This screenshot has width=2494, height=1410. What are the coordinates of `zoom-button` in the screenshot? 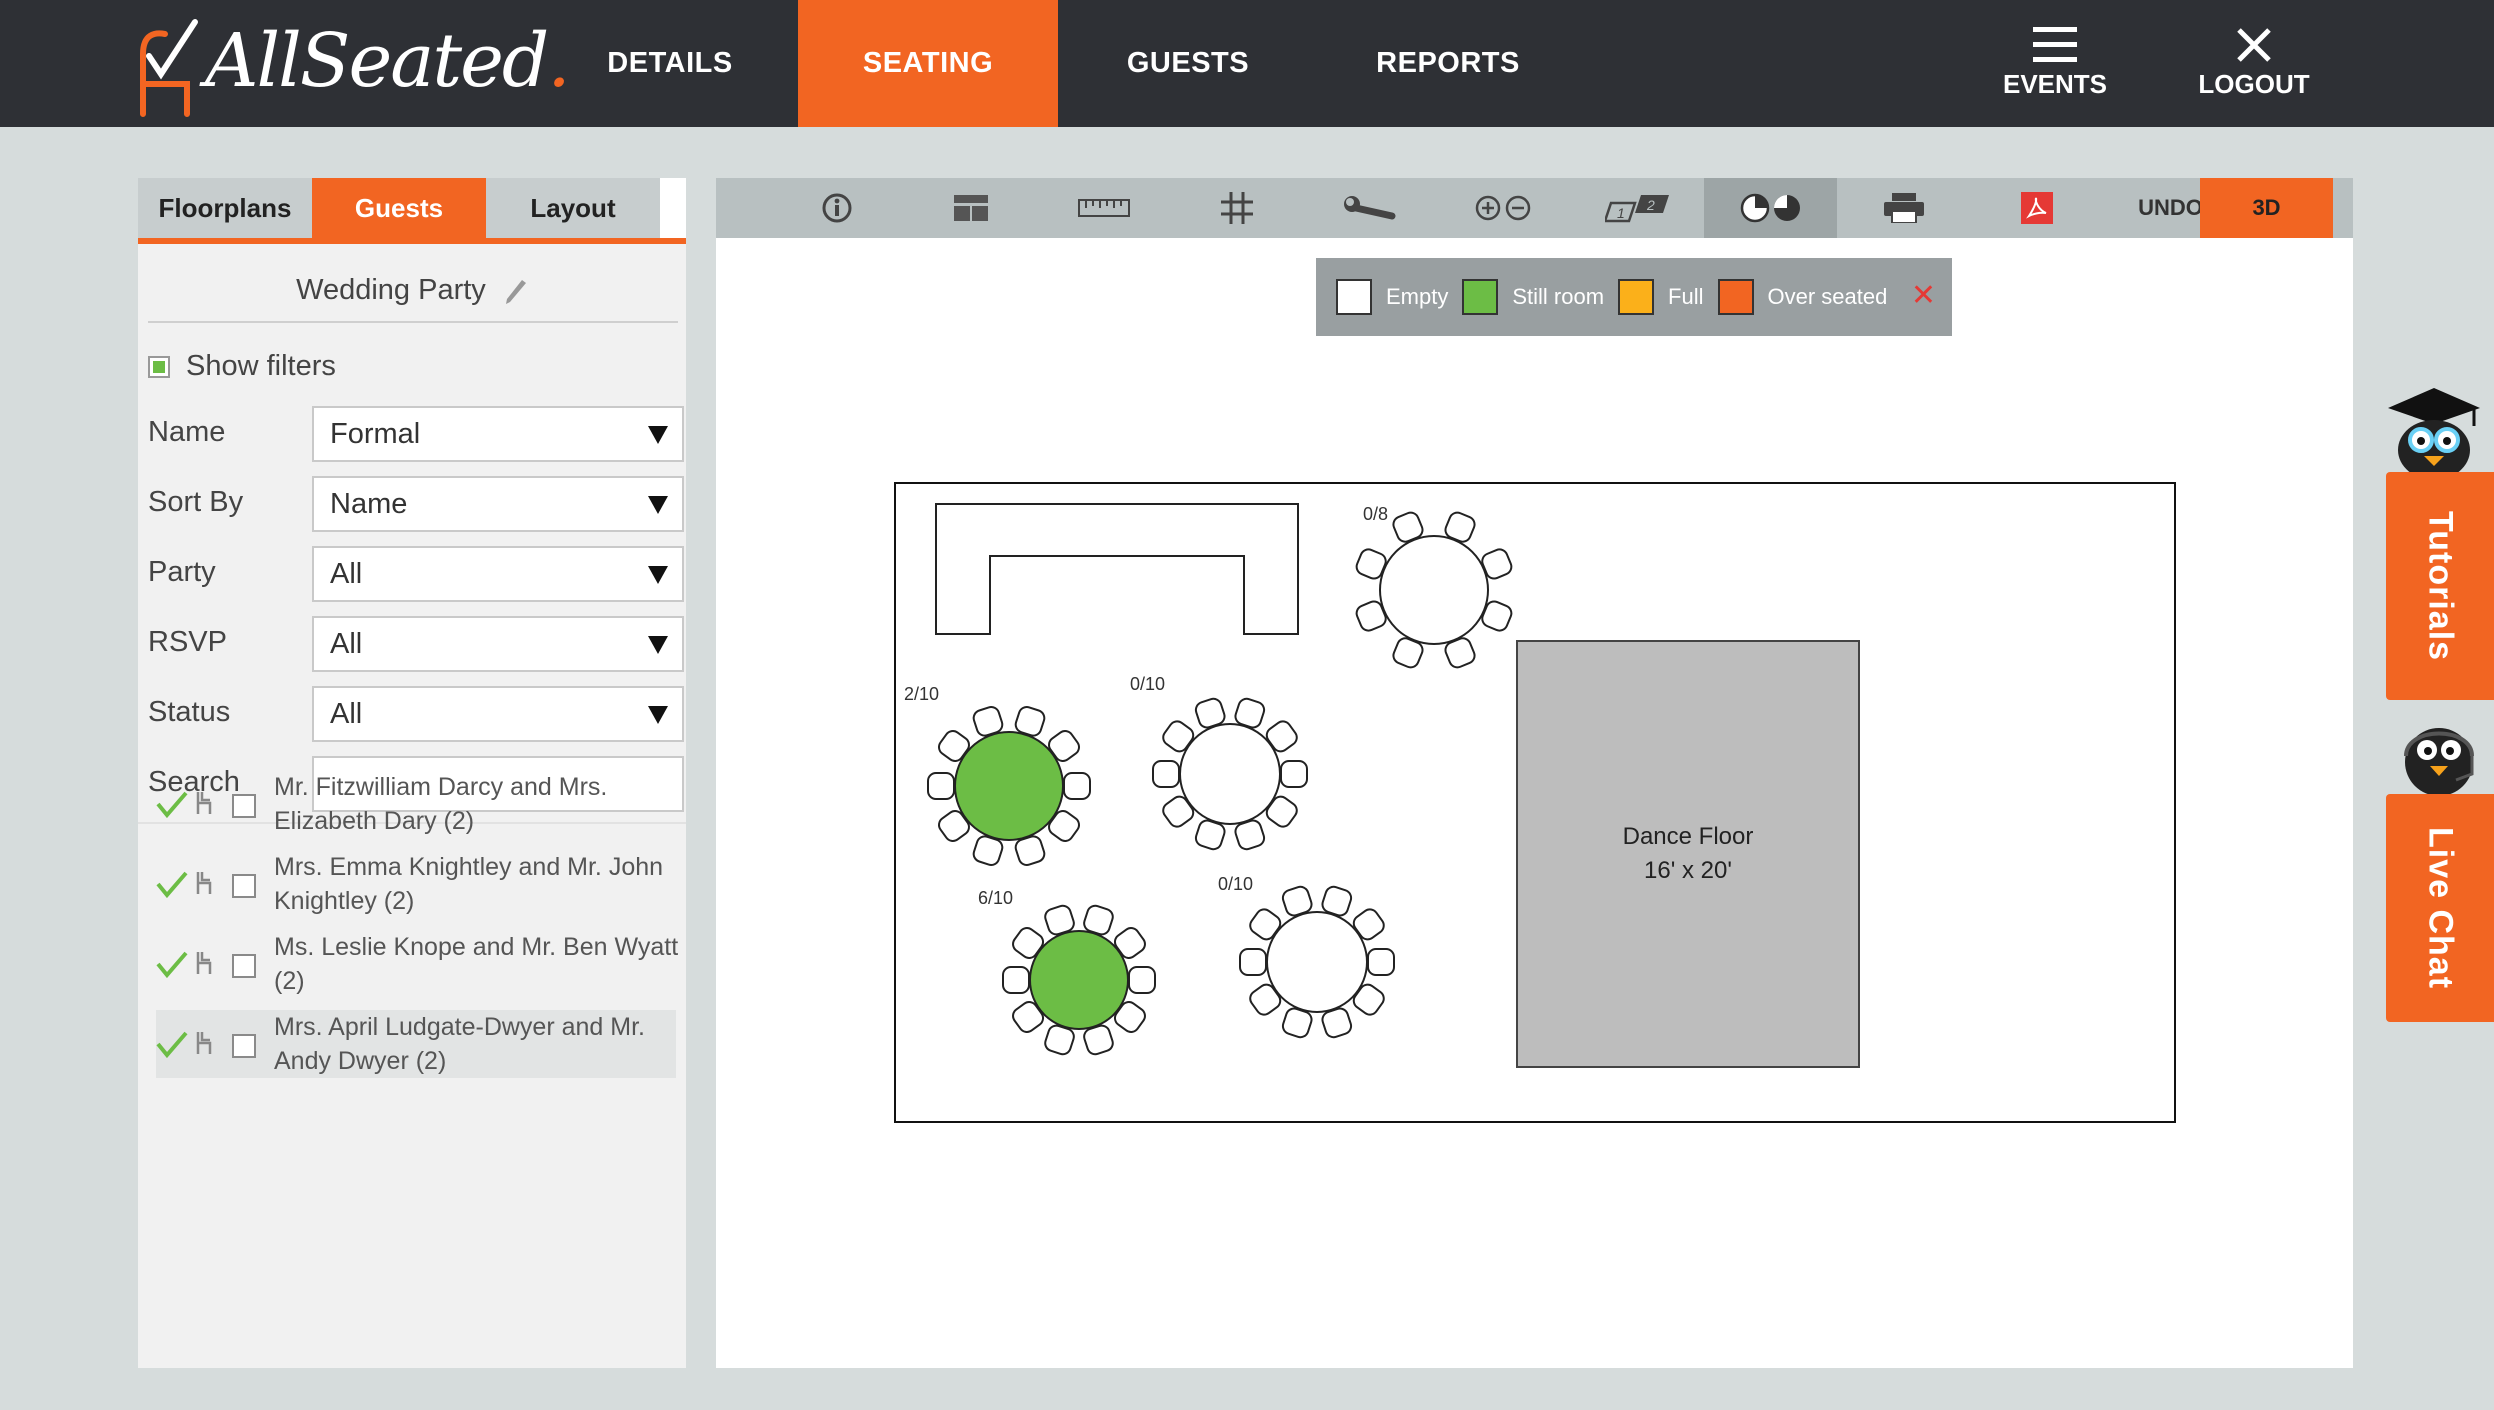 It's located at (1503, 208).